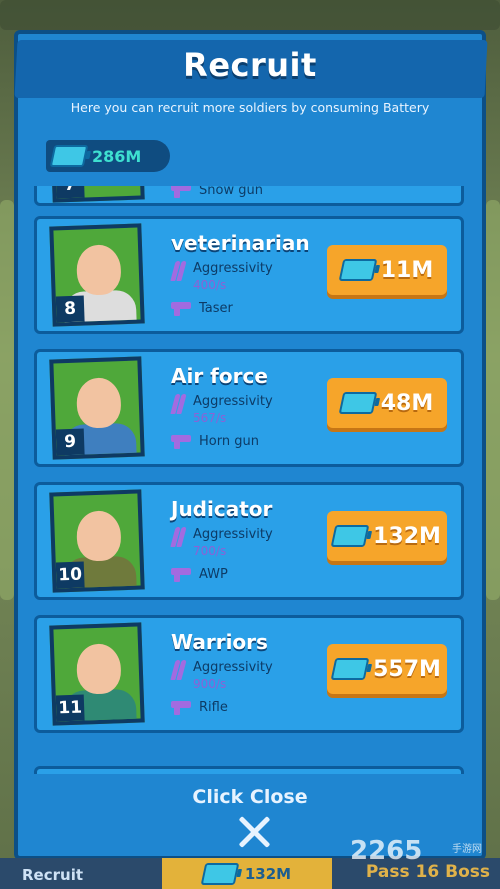  Describe the element at coordinates (7, 400) in the screenshot. I see `background-left-strip` at that location.